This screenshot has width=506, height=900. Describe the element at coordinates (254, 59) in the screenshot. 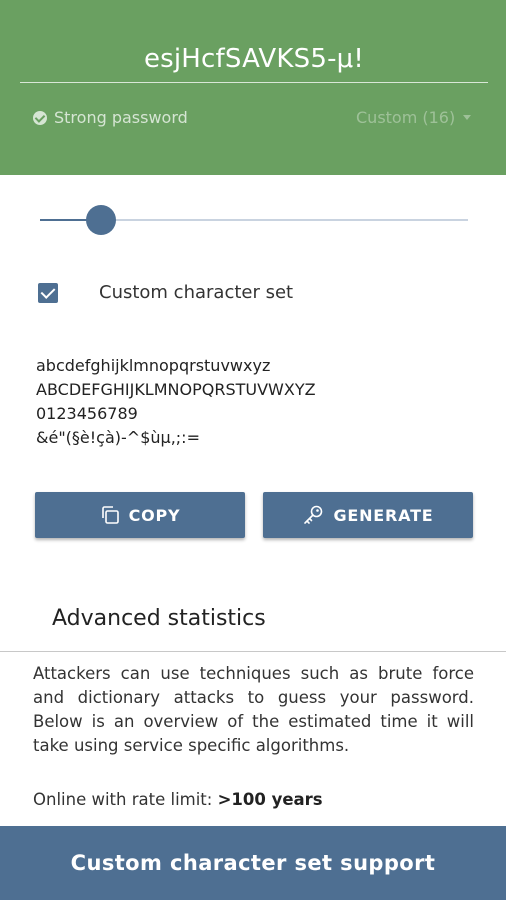

I see `password-field: esjHcfSAVKS5-μ!` at that location.